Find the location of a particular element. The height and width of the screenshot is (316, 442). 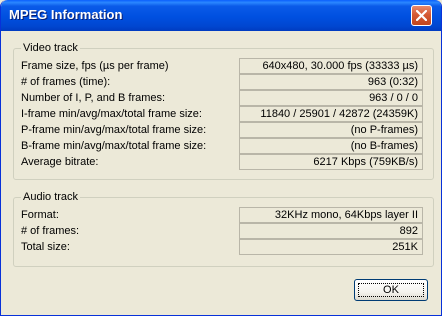

frame-size-label: Frame size, fps (µs per frame) is located at coordinates (95, 66).